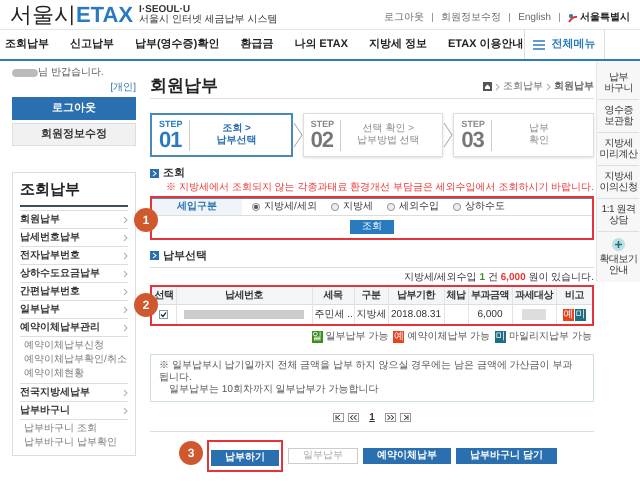  Describe the element at coordinates (74, 346) in the screenshot. I see `sidebar-subitem: 예약이체납부신청` at that location.